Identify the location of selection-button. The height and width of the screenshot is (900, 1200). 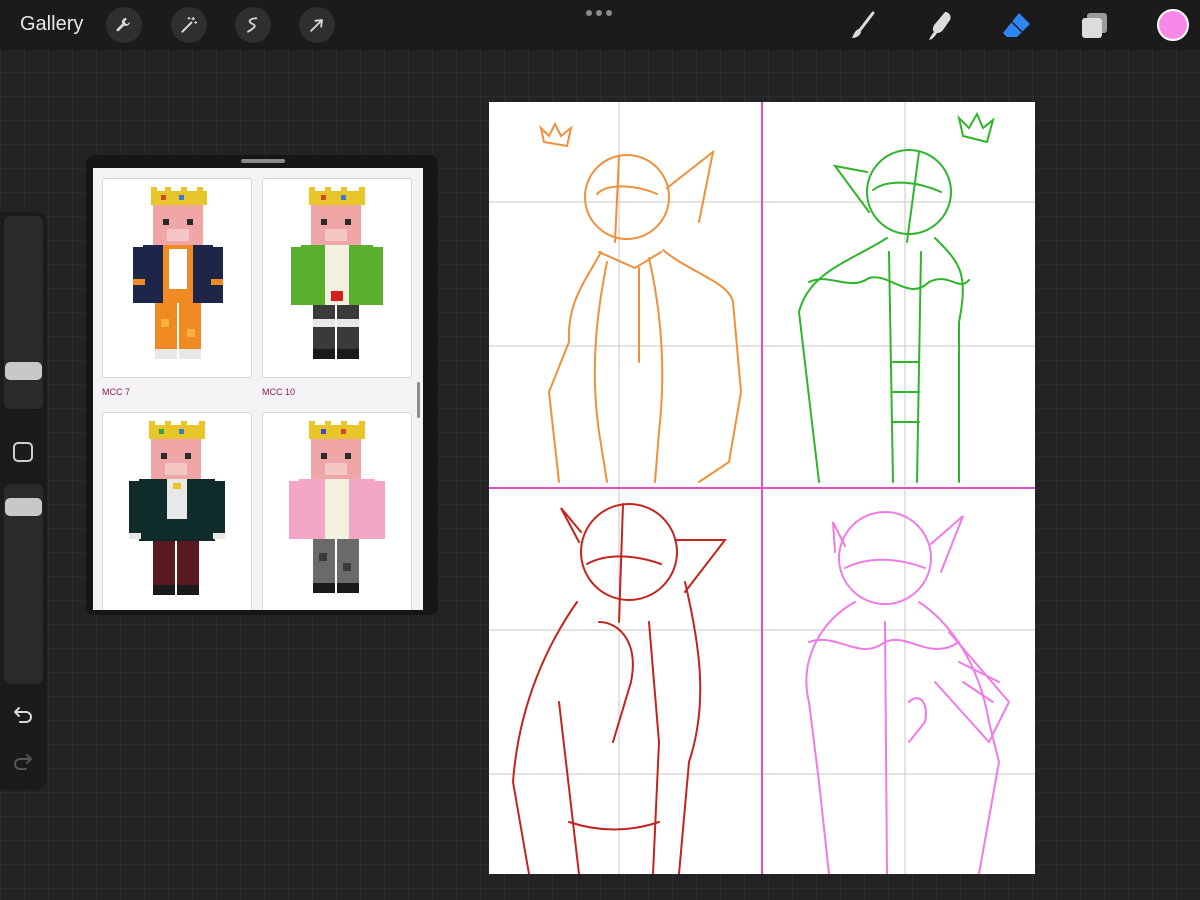
(253, 25).